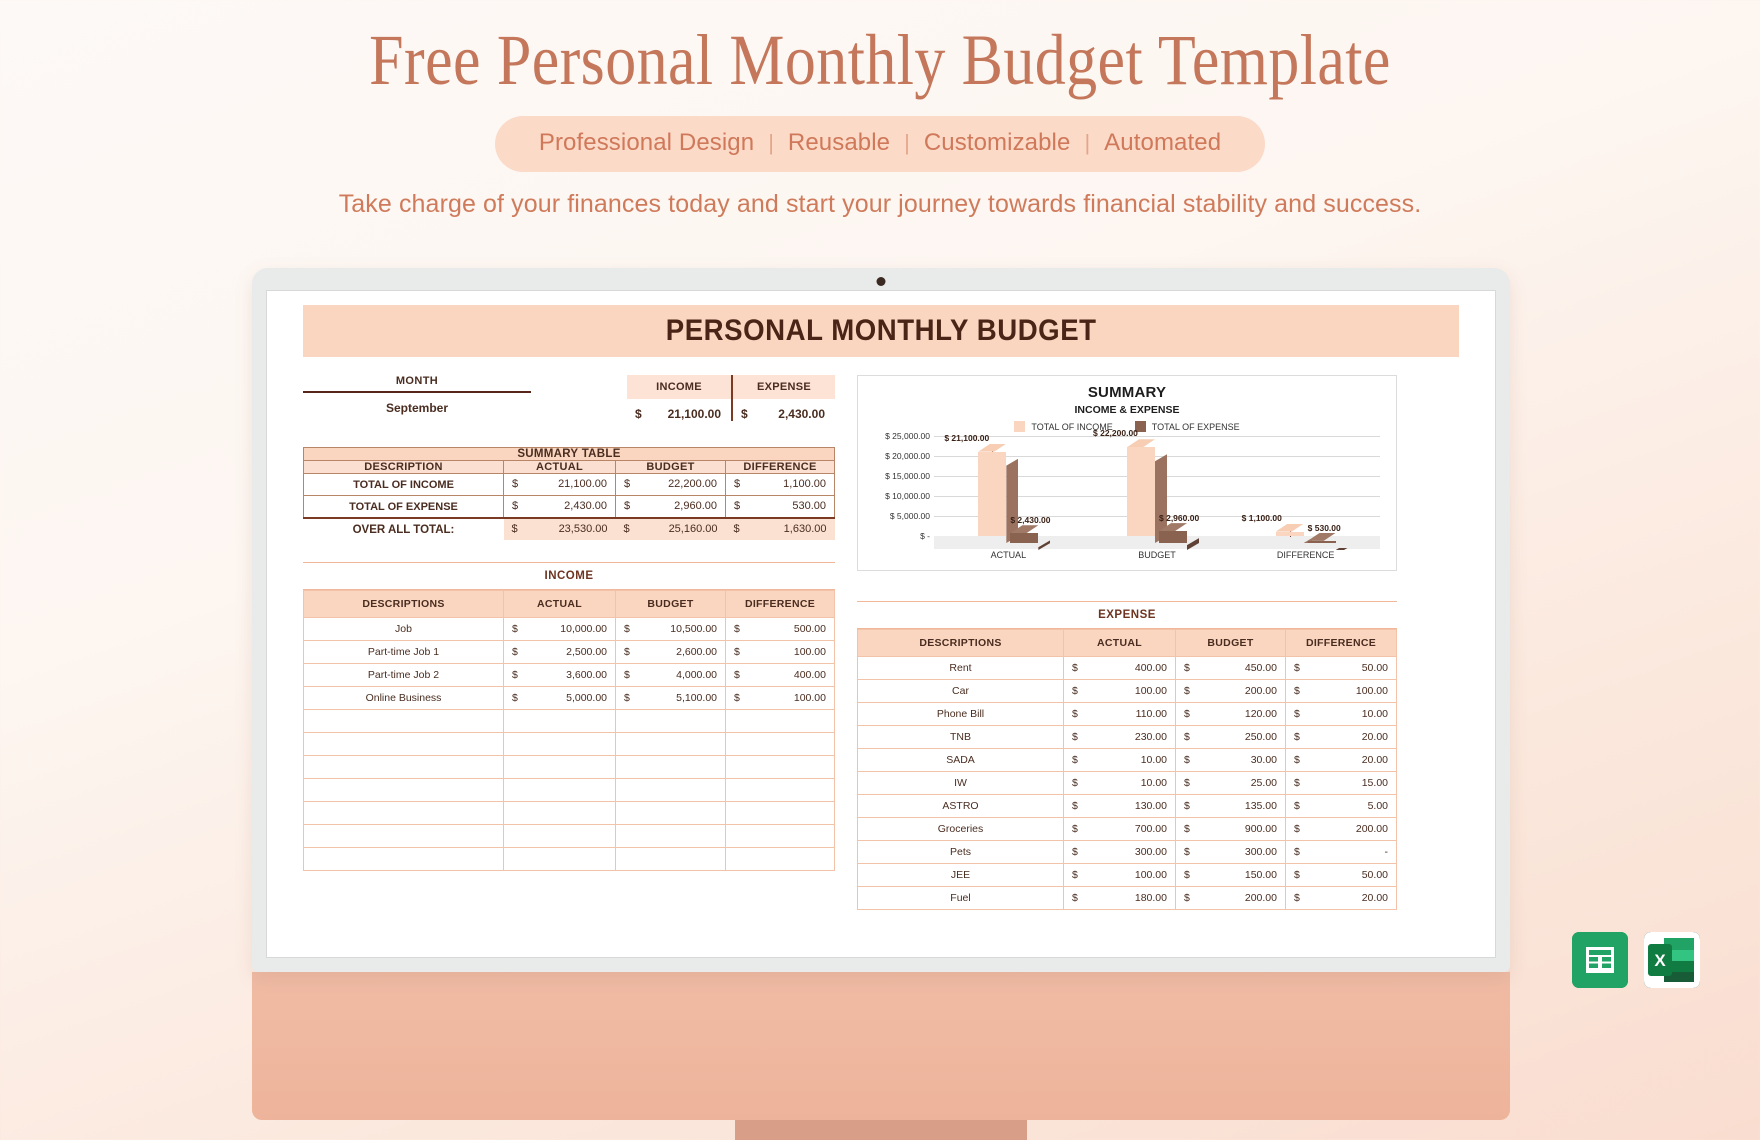 The image size is (1760, 1140). What do you see at coordinates (403, 698) in the screenshot?
I see `row-description: Online Business` at bounding box center [403, 698].